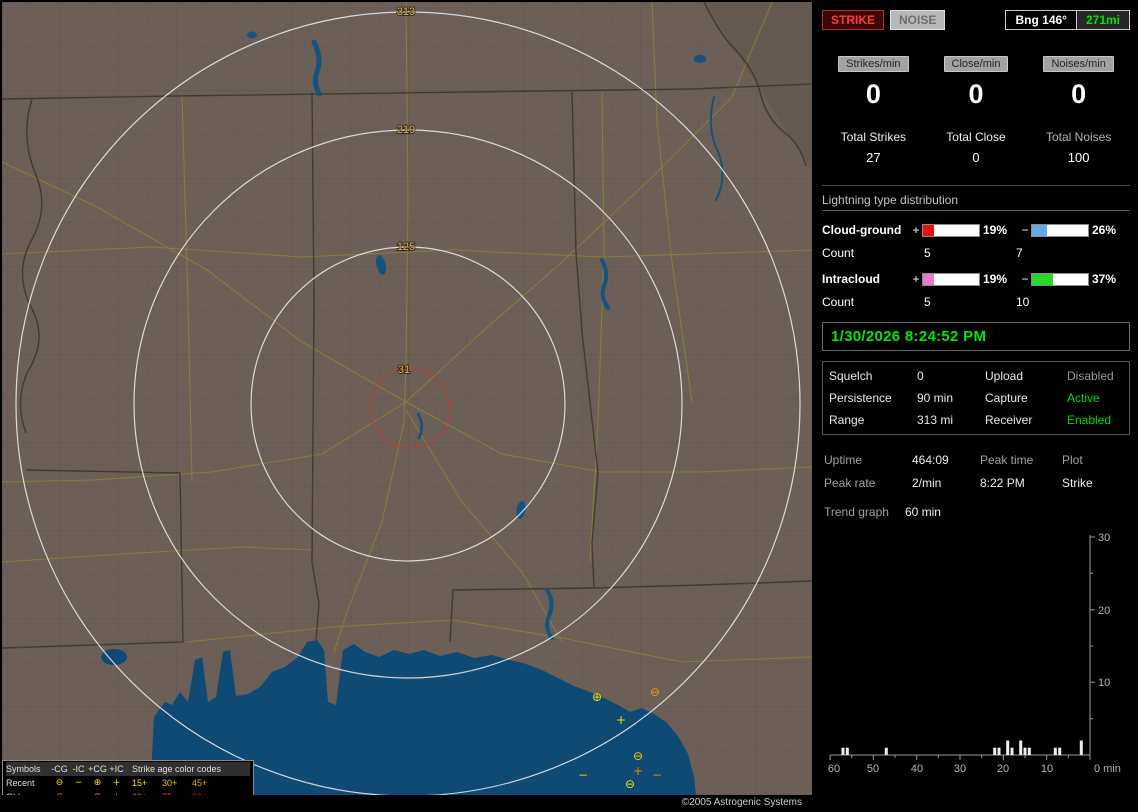 The image size is (1138, 812). What do you see at coordinates (140, 783) in the screenshot?
I see `age-code-15: 15+` at bounding box center [140, 783].